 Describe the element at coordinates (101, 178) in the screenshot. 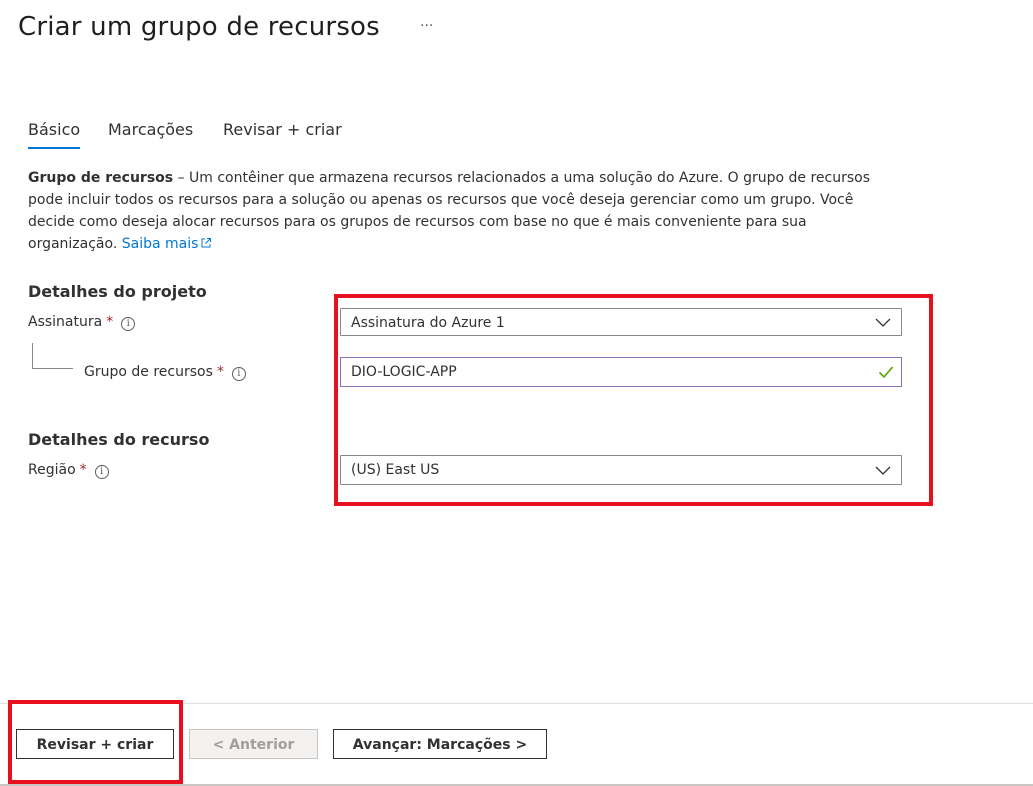

I see `description-bold: Grupo de recursos` at that location.